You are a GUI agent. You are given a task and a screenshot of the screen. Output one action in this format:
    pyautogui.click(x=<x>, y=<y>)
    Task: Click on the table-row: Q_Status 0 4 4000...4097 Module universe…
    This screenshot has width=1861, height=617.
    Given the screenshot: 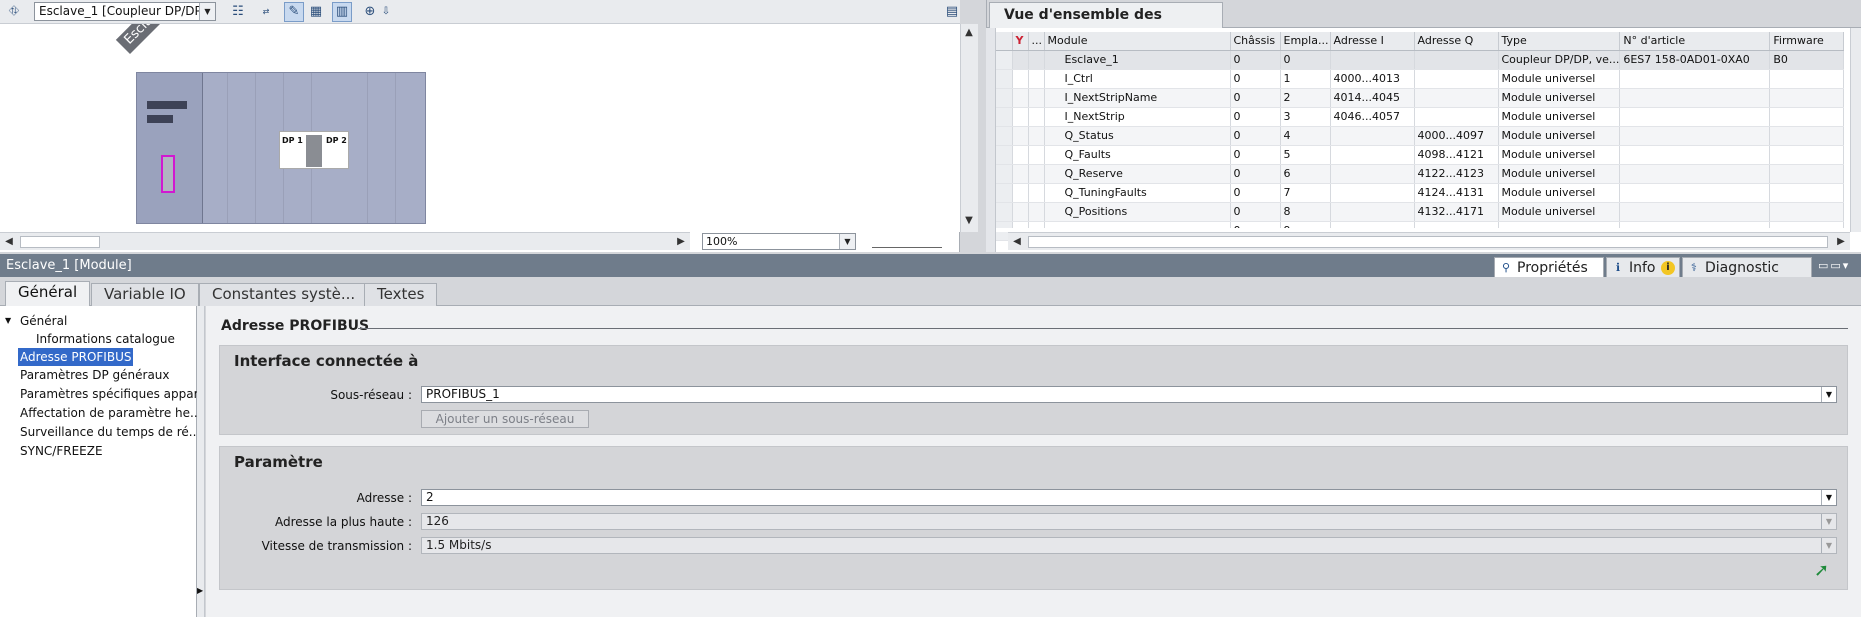 What is the action you would take?
    pyautogui.click(x=1420, y=136)
    